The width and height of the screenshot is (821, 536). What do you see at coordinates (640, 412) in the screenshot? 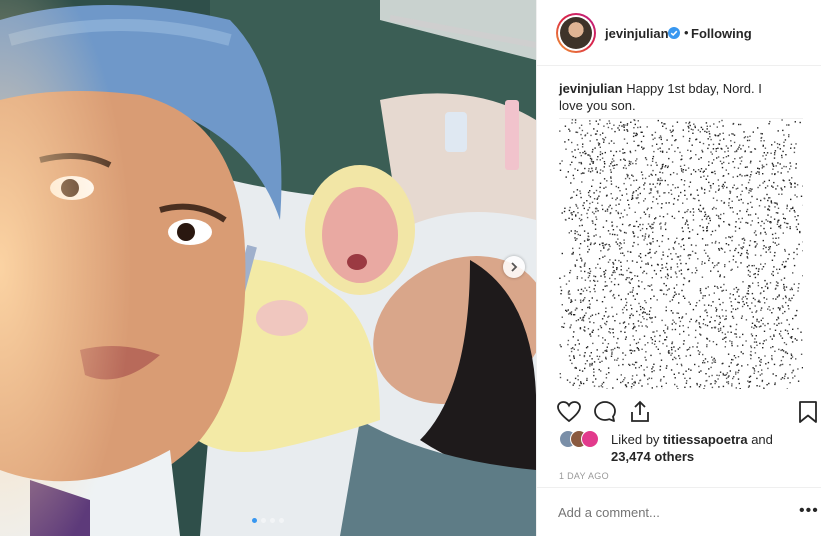
I see `share-icon` at bounding box center [640, 412].